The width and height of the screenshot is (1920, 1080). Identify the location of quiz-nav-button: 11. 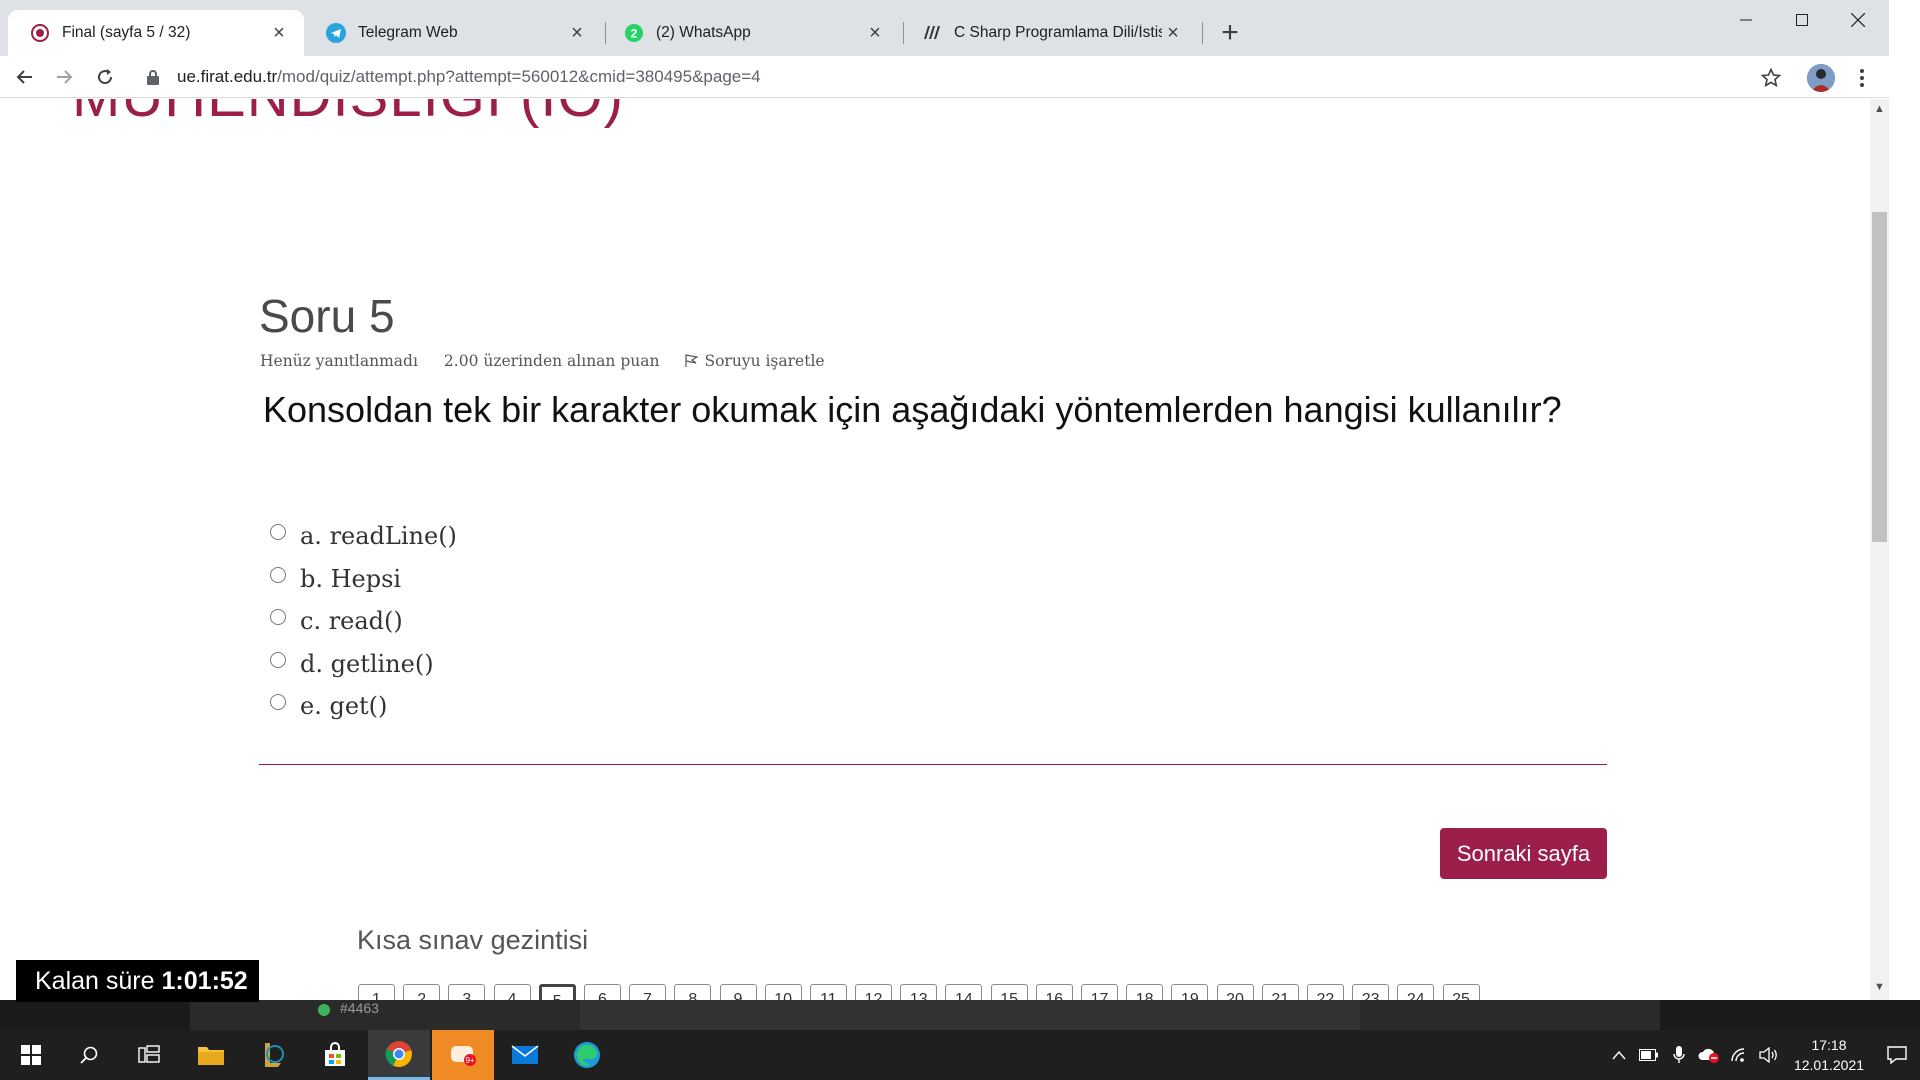
(828, 992).